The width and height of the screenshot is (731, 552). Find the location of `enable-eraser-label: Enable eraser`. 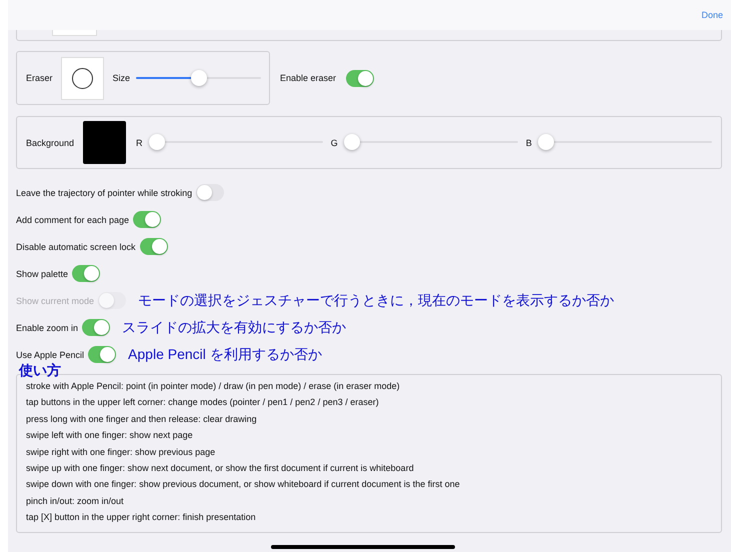

enable-eraser-label: Enable eraser is located at coordinates (308, 78).